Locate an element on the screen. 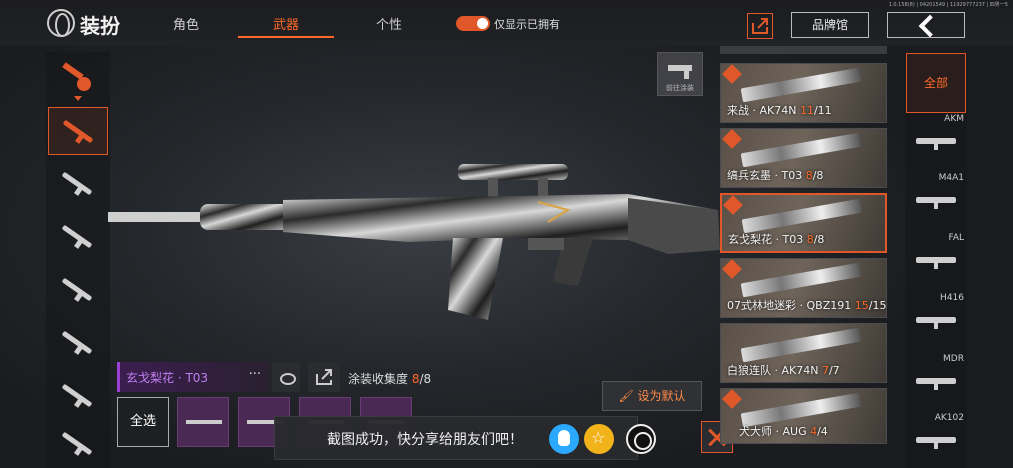 This screenshot has height=468, width=1013. qq-share-icon is located at coordinates (564, 439).